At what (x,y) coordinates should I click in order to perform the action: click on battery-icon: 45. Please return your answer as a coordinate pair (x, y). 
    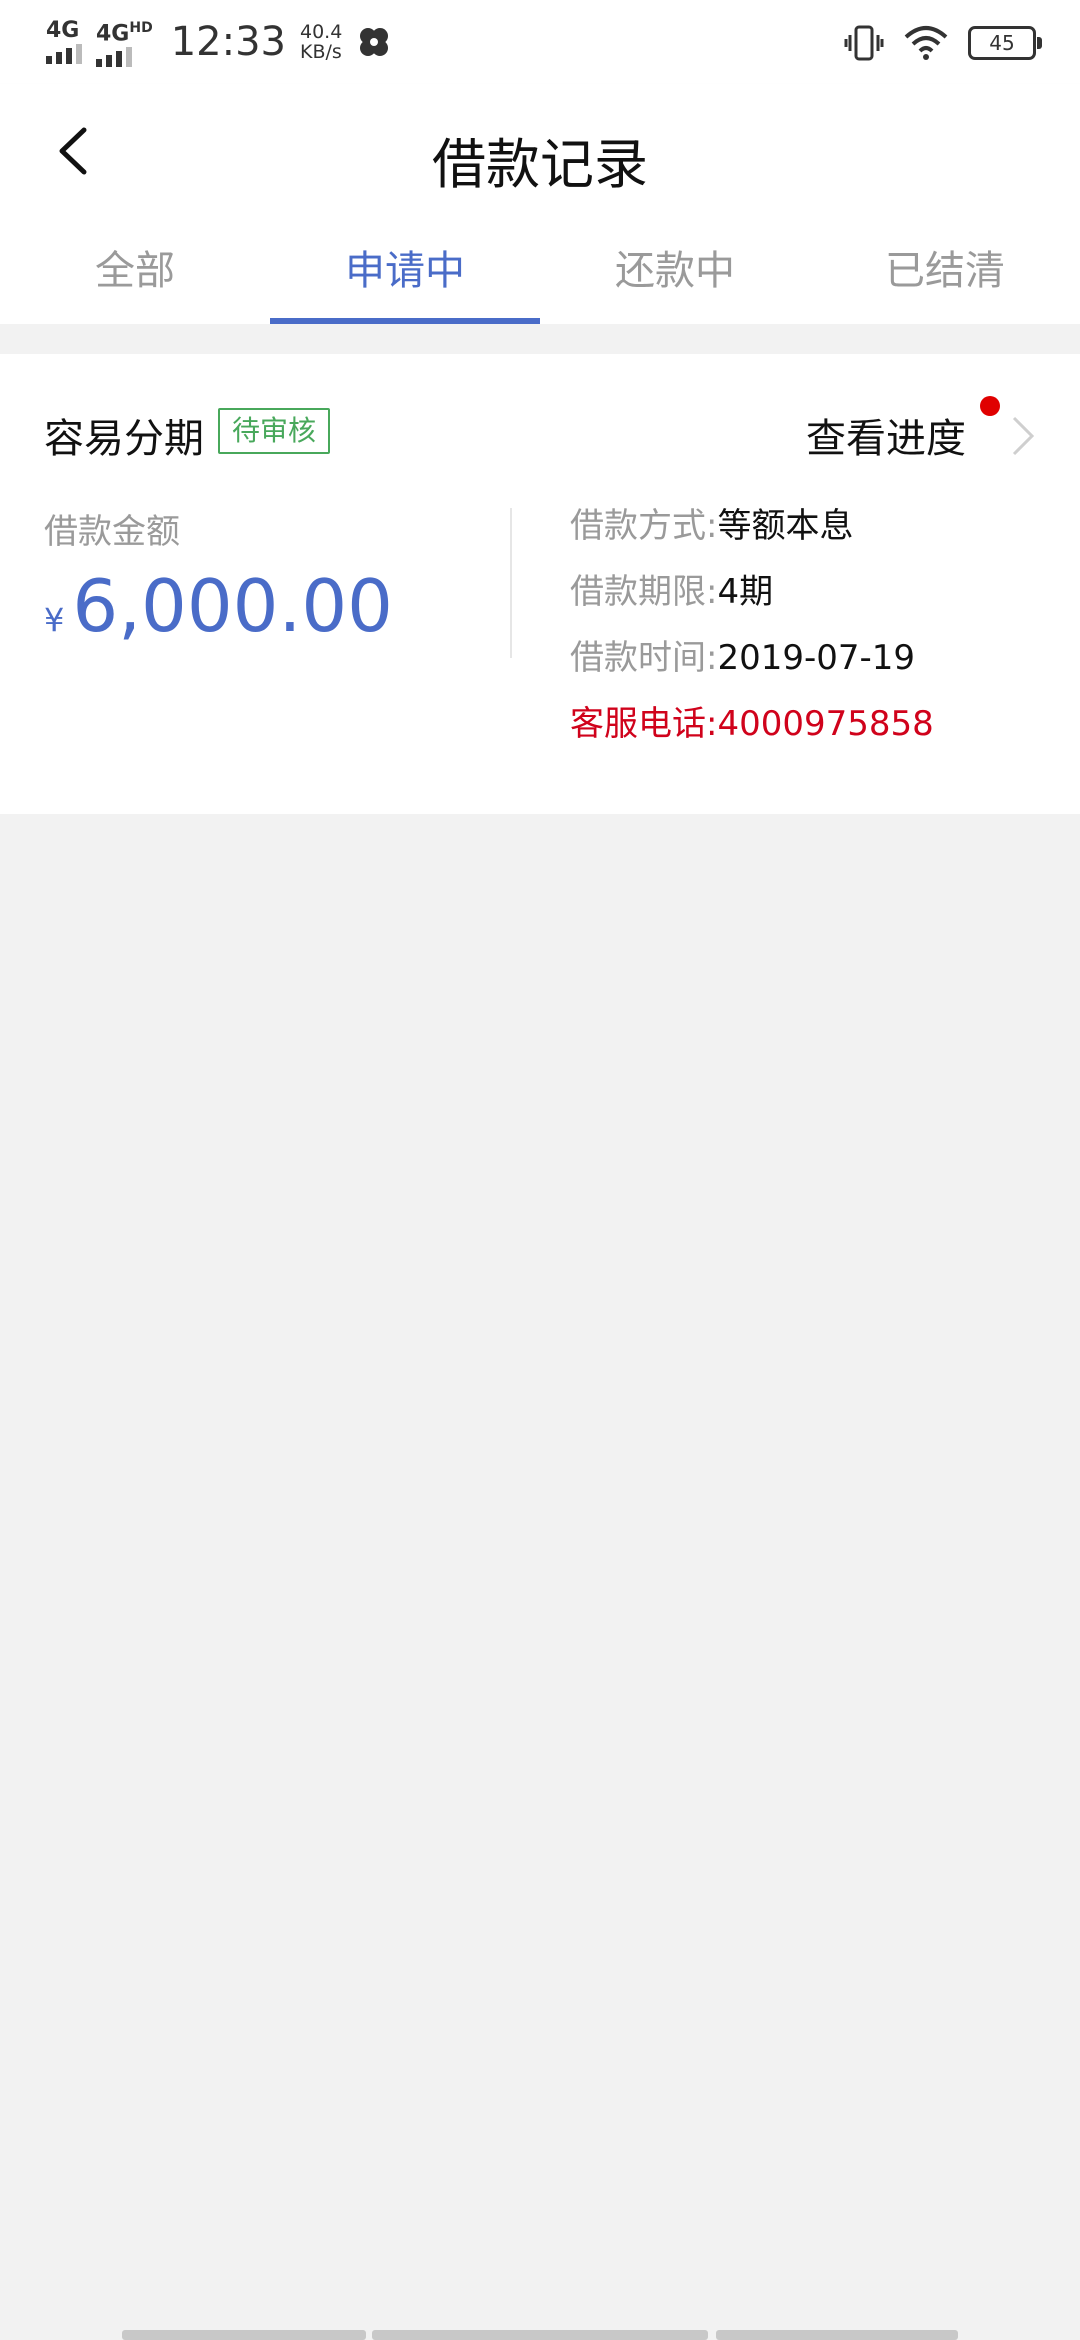
    Looking at the image, I should click on (1005, 43).